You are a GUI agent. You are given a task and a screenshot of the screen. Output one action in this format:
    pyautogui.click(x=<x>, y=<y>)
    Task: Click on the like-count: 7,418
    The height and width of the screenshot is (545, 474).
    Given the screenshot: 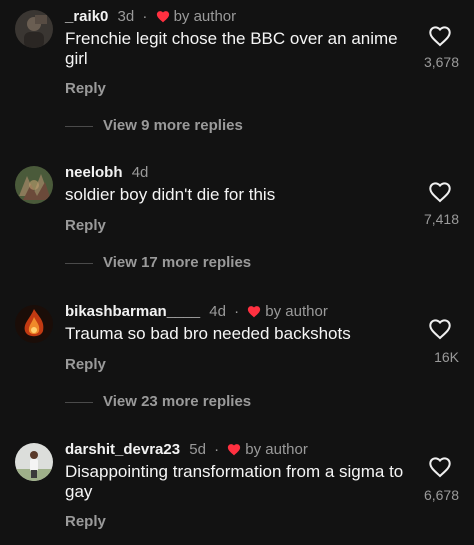 What is the action you would take?
    pyautogui.click(x=441, y=219)
    